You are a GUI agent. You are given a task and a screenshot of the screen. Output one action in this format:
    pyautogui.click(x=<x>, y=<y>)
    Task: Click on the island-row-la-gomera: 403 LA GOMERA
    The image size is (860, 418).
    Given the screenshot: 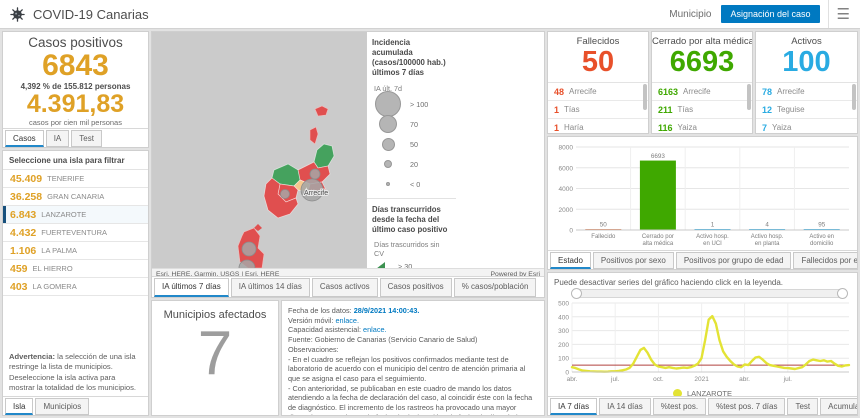 What is the action you would take?
    pyautogui.click(x=75, y=287)
    